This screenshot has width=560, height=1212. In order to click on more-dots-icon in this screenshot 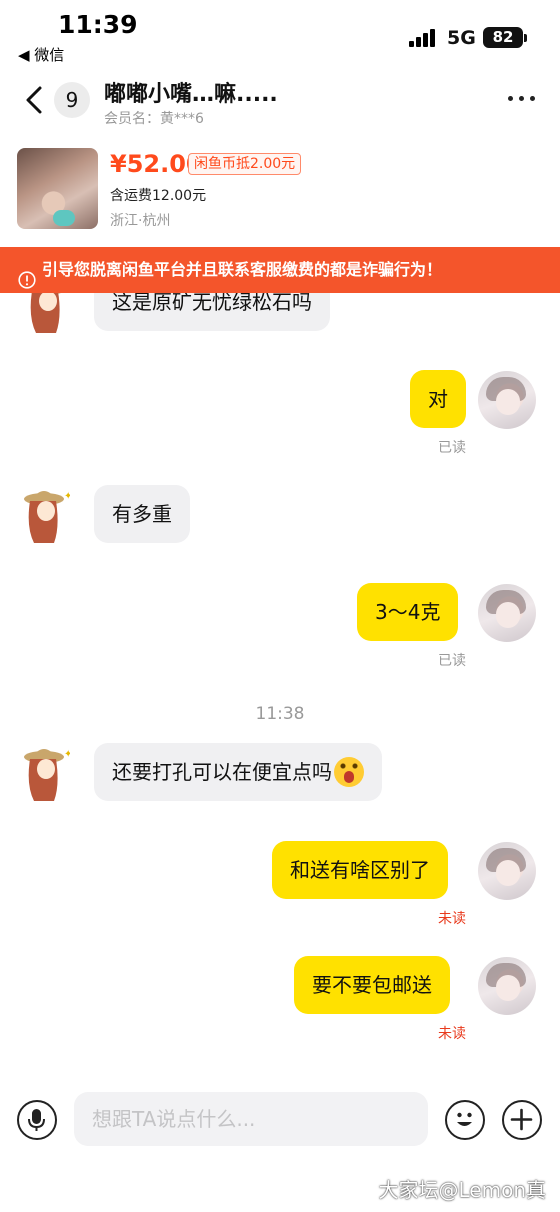, I will do `click(522, 98)`.